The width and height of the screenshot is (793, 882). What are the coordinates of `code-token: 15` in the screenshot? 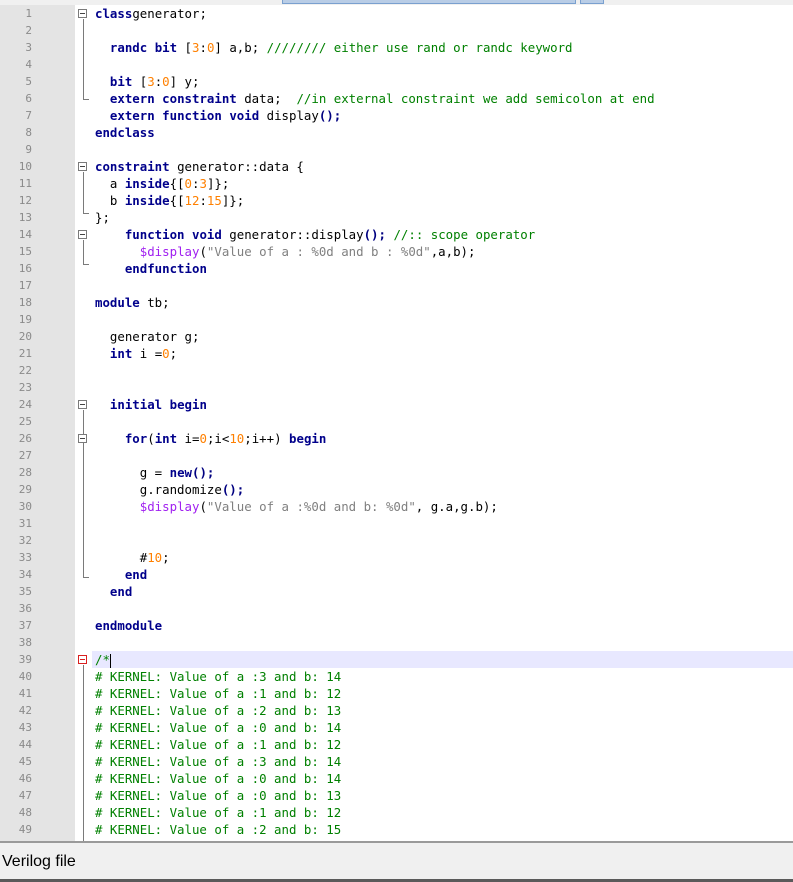 It's located at (214, 200).